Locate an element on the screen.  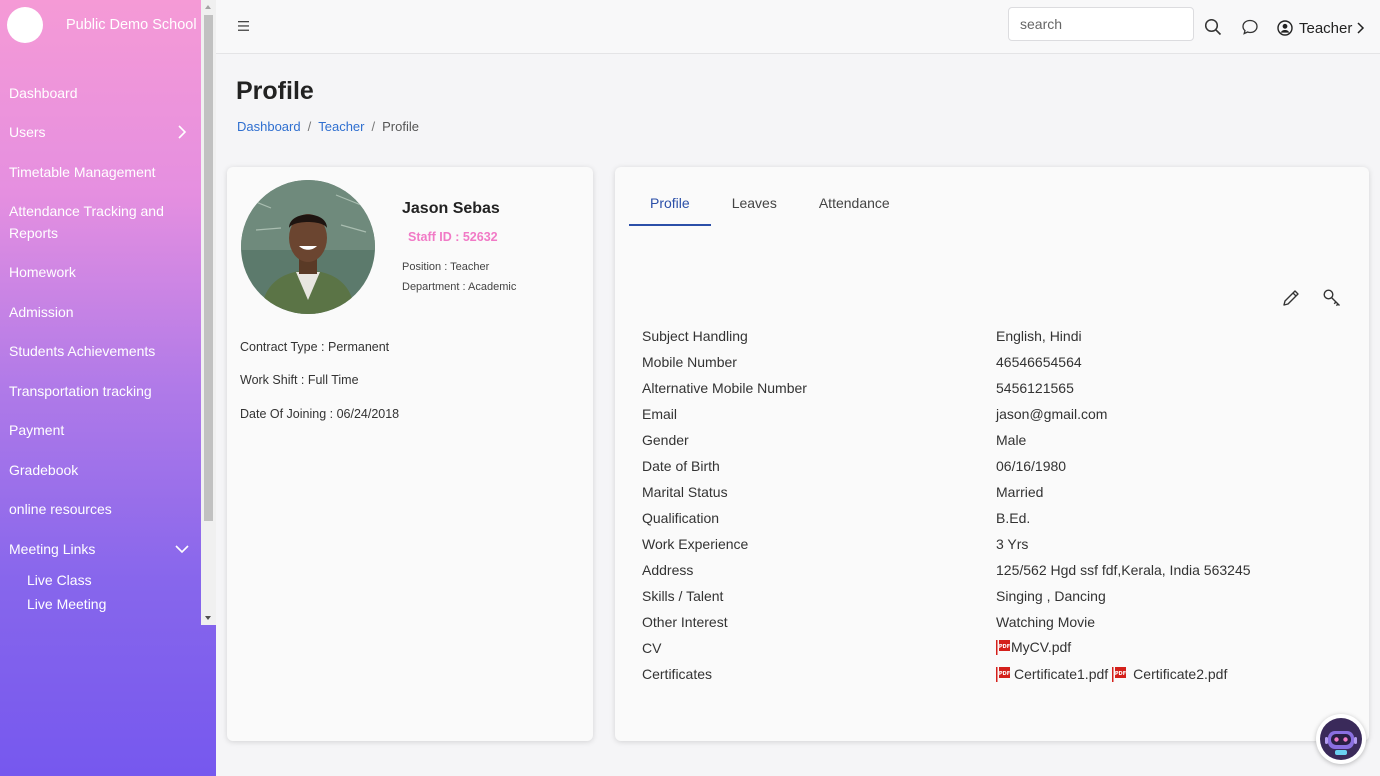
detail-label-subject: Subject Handling is located at coordinates (695, 336).